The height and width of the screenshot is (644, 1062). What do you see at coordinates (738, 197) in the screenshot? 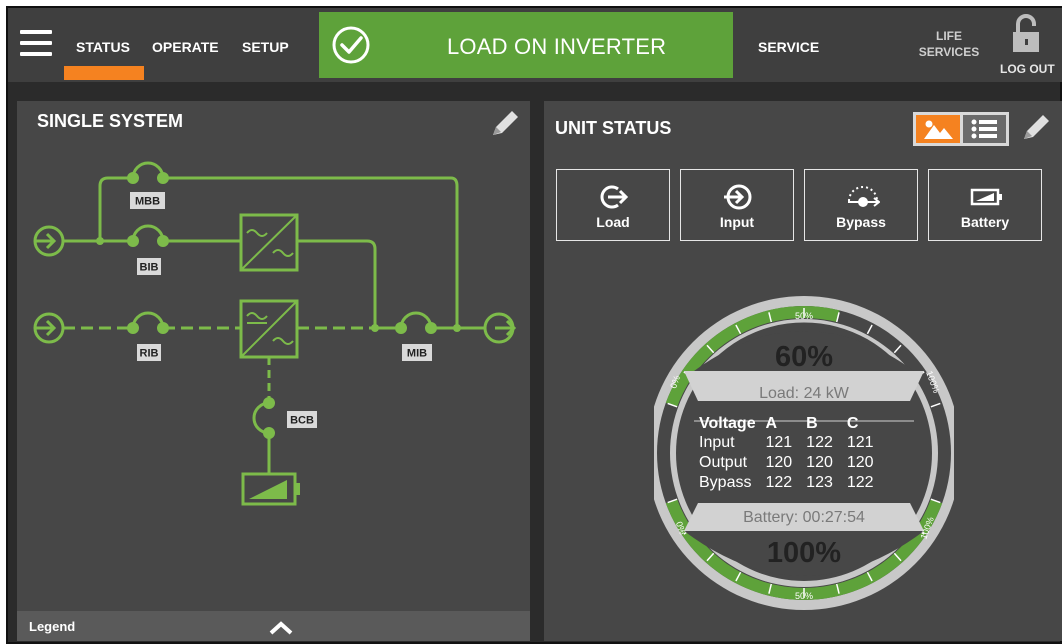
I see `input-icon` at bounding box center [738, 197].